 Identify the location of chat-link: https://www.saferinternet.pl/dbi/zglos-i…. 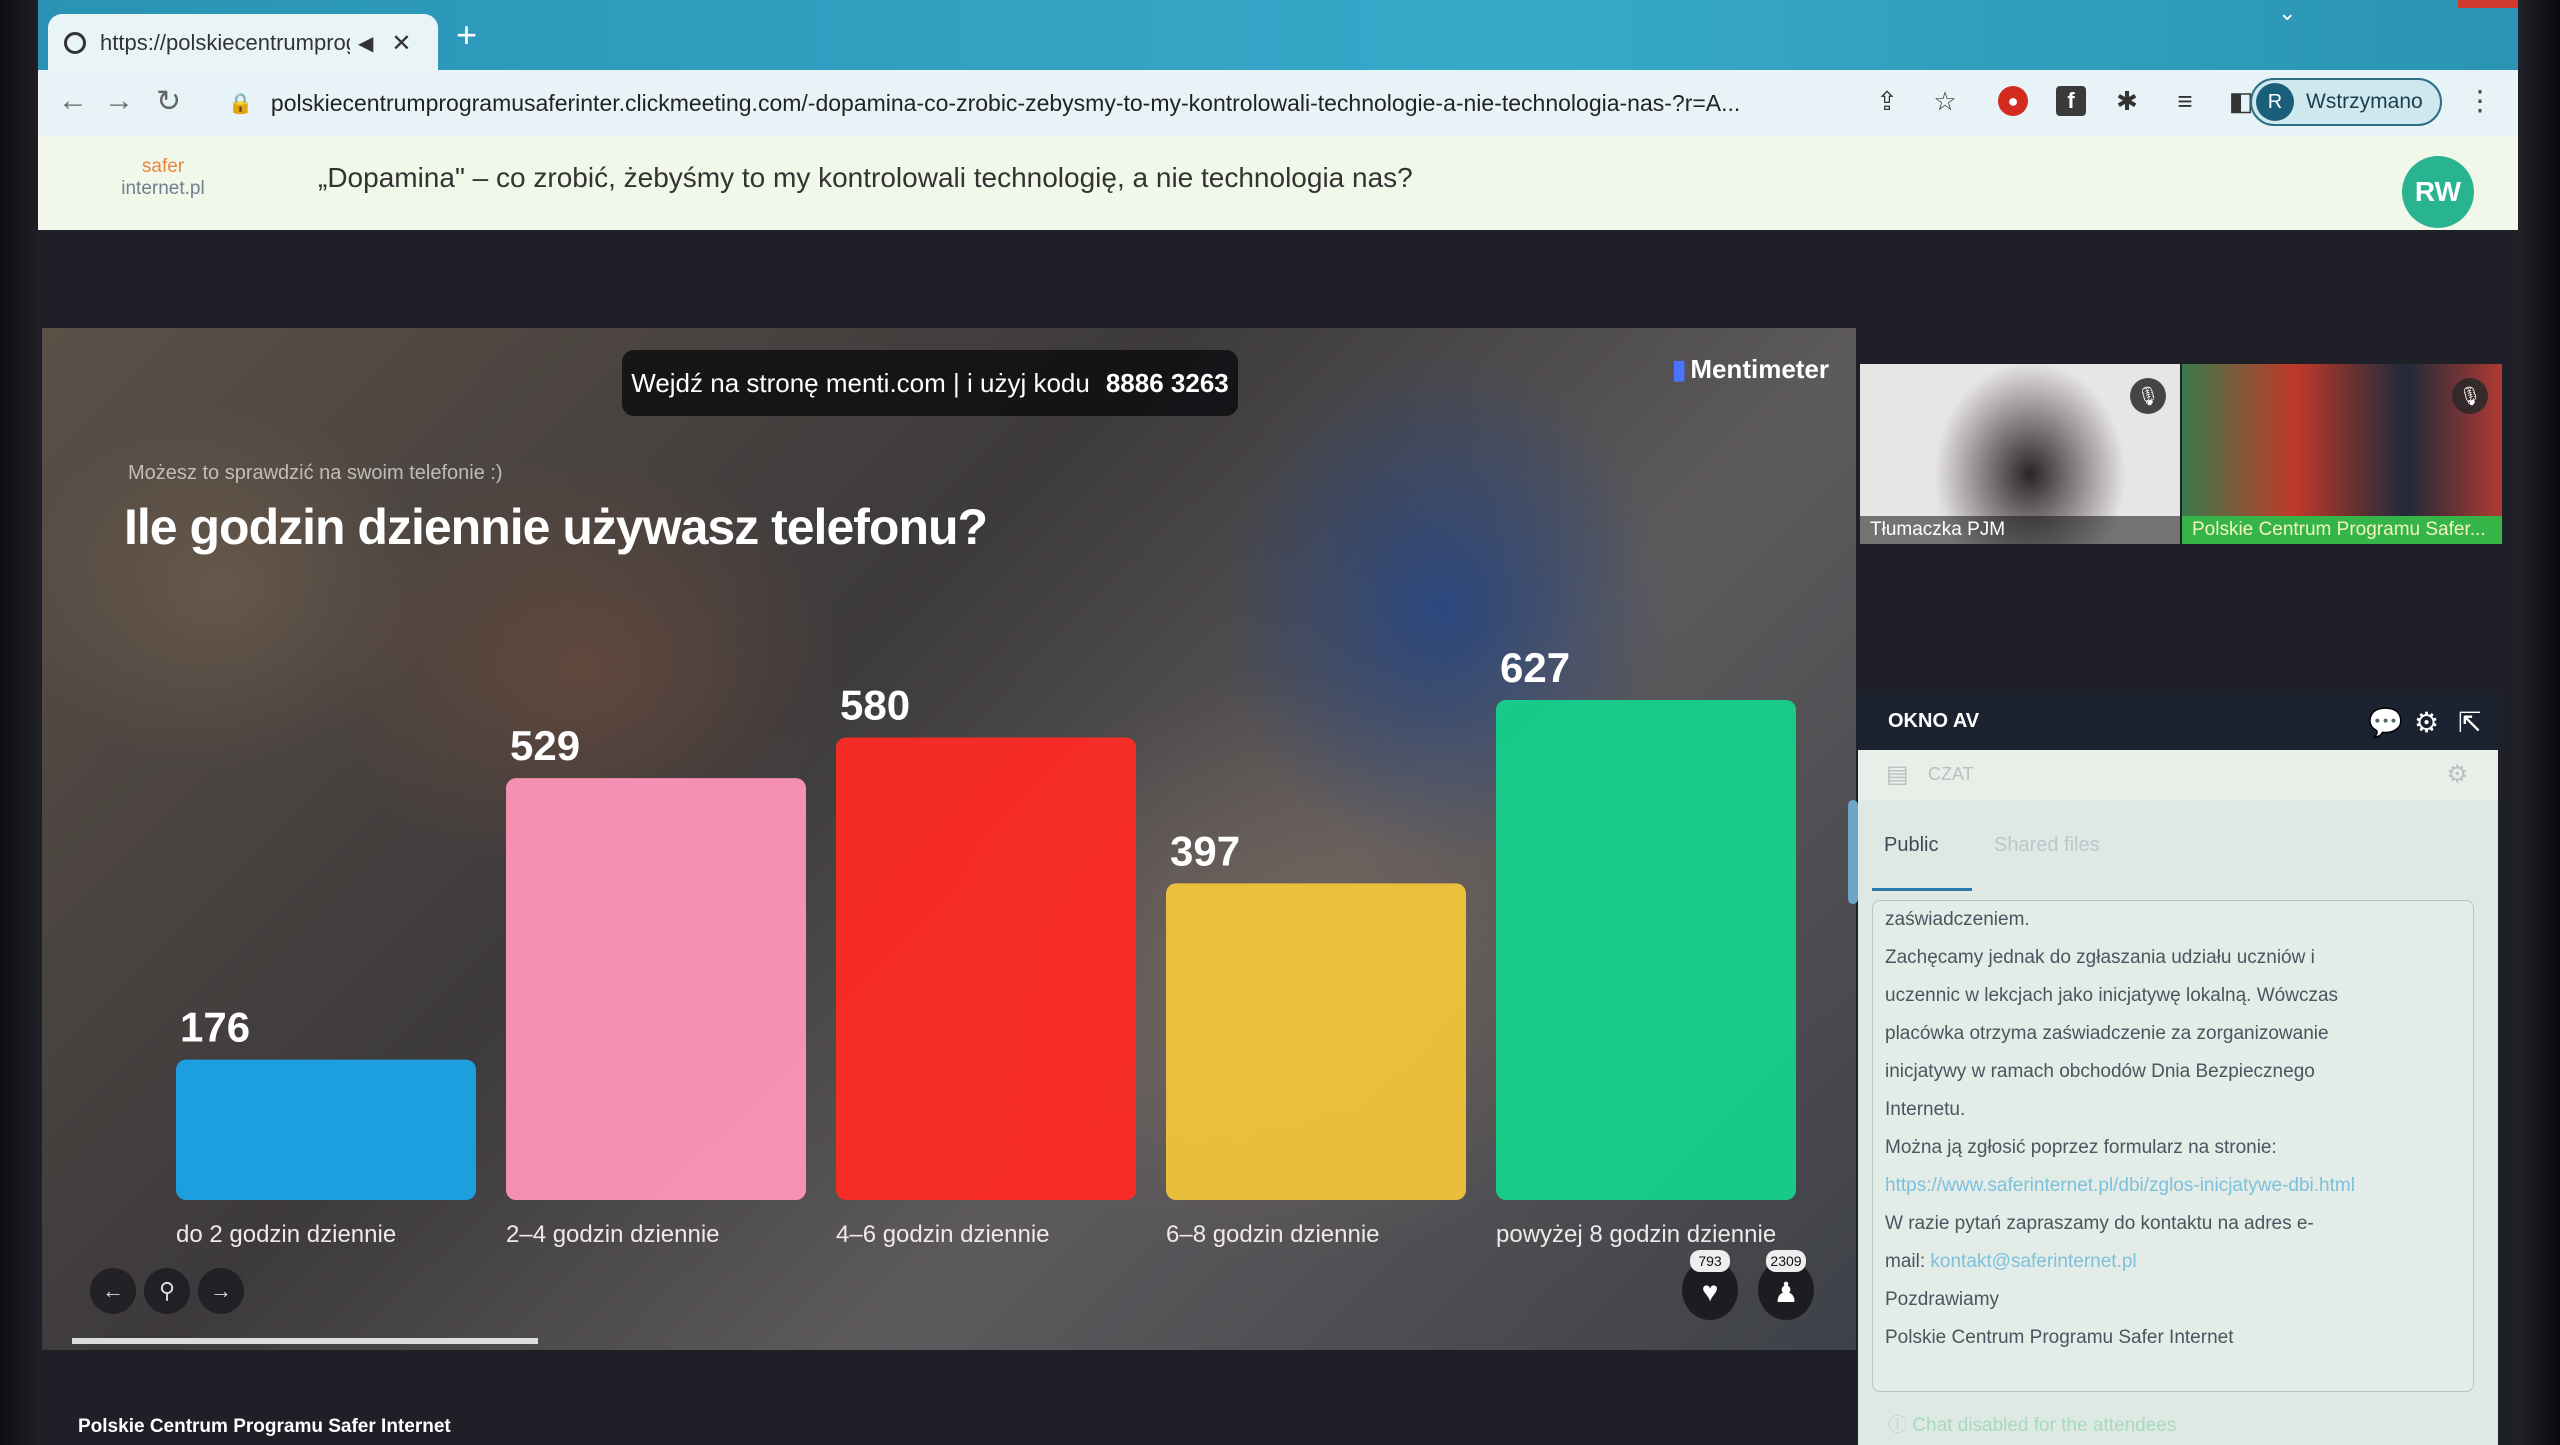
(2173, 1186).